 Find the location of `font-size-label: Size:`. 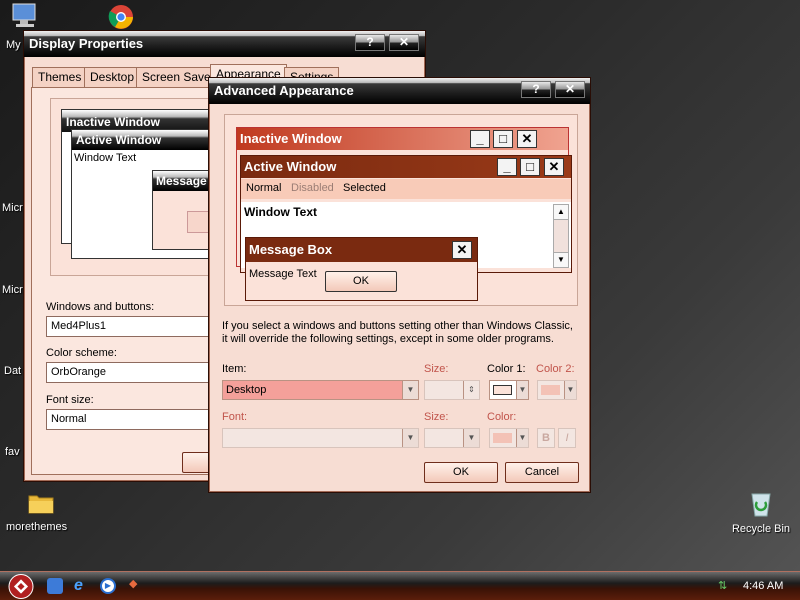

font-size-label: Size: is located at coordinates (436, 417).